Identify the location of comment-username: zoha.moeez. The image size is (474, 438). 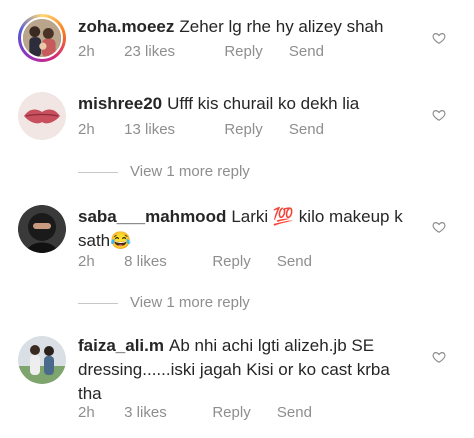
(126, 26).